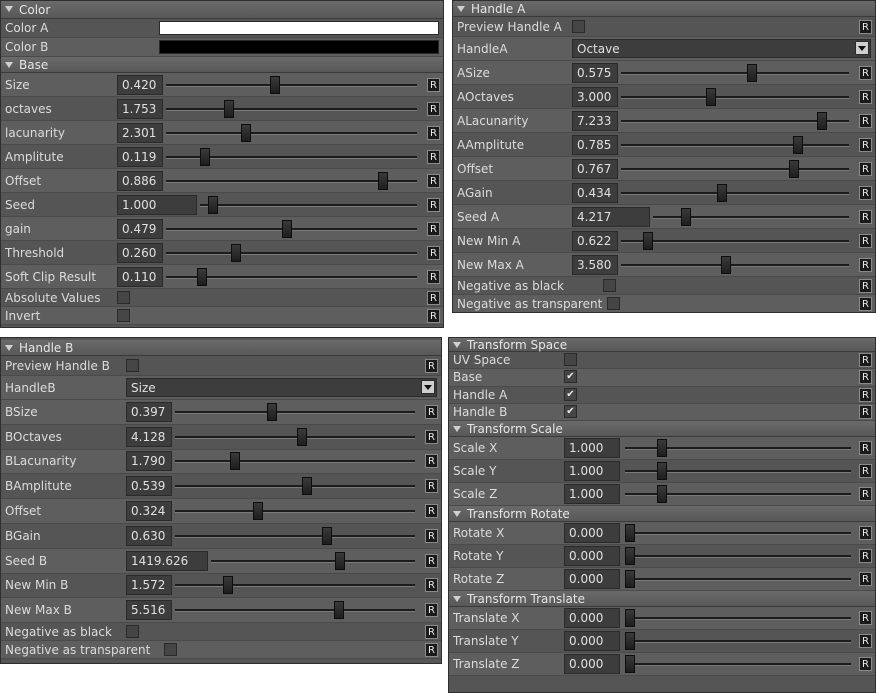 This screenshot has height=693, width=876. Describe the element at coordinates (140, 276) in the screenshot. I see `soft-clip-result-value-field: 0.110` at that location.